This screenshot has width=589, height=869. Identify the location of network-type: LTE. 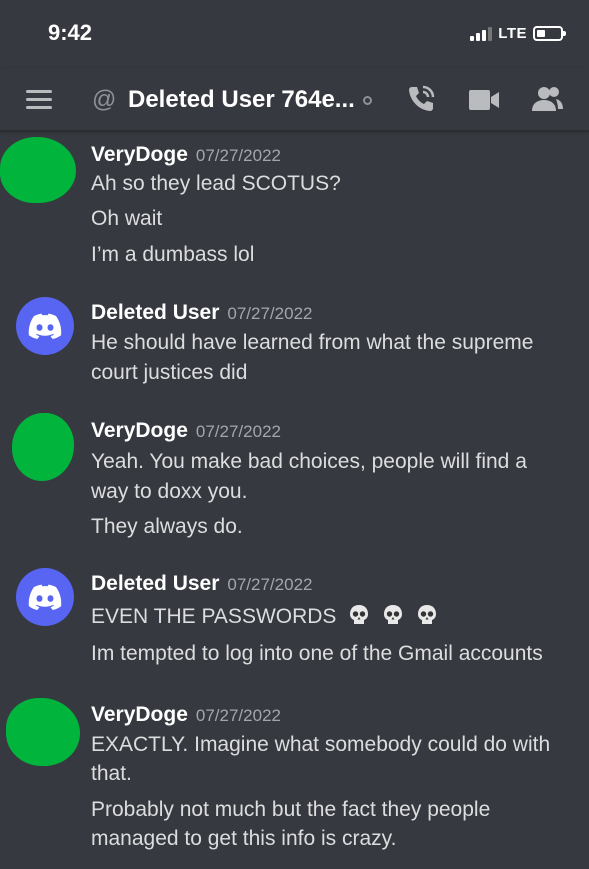
(512, 33).